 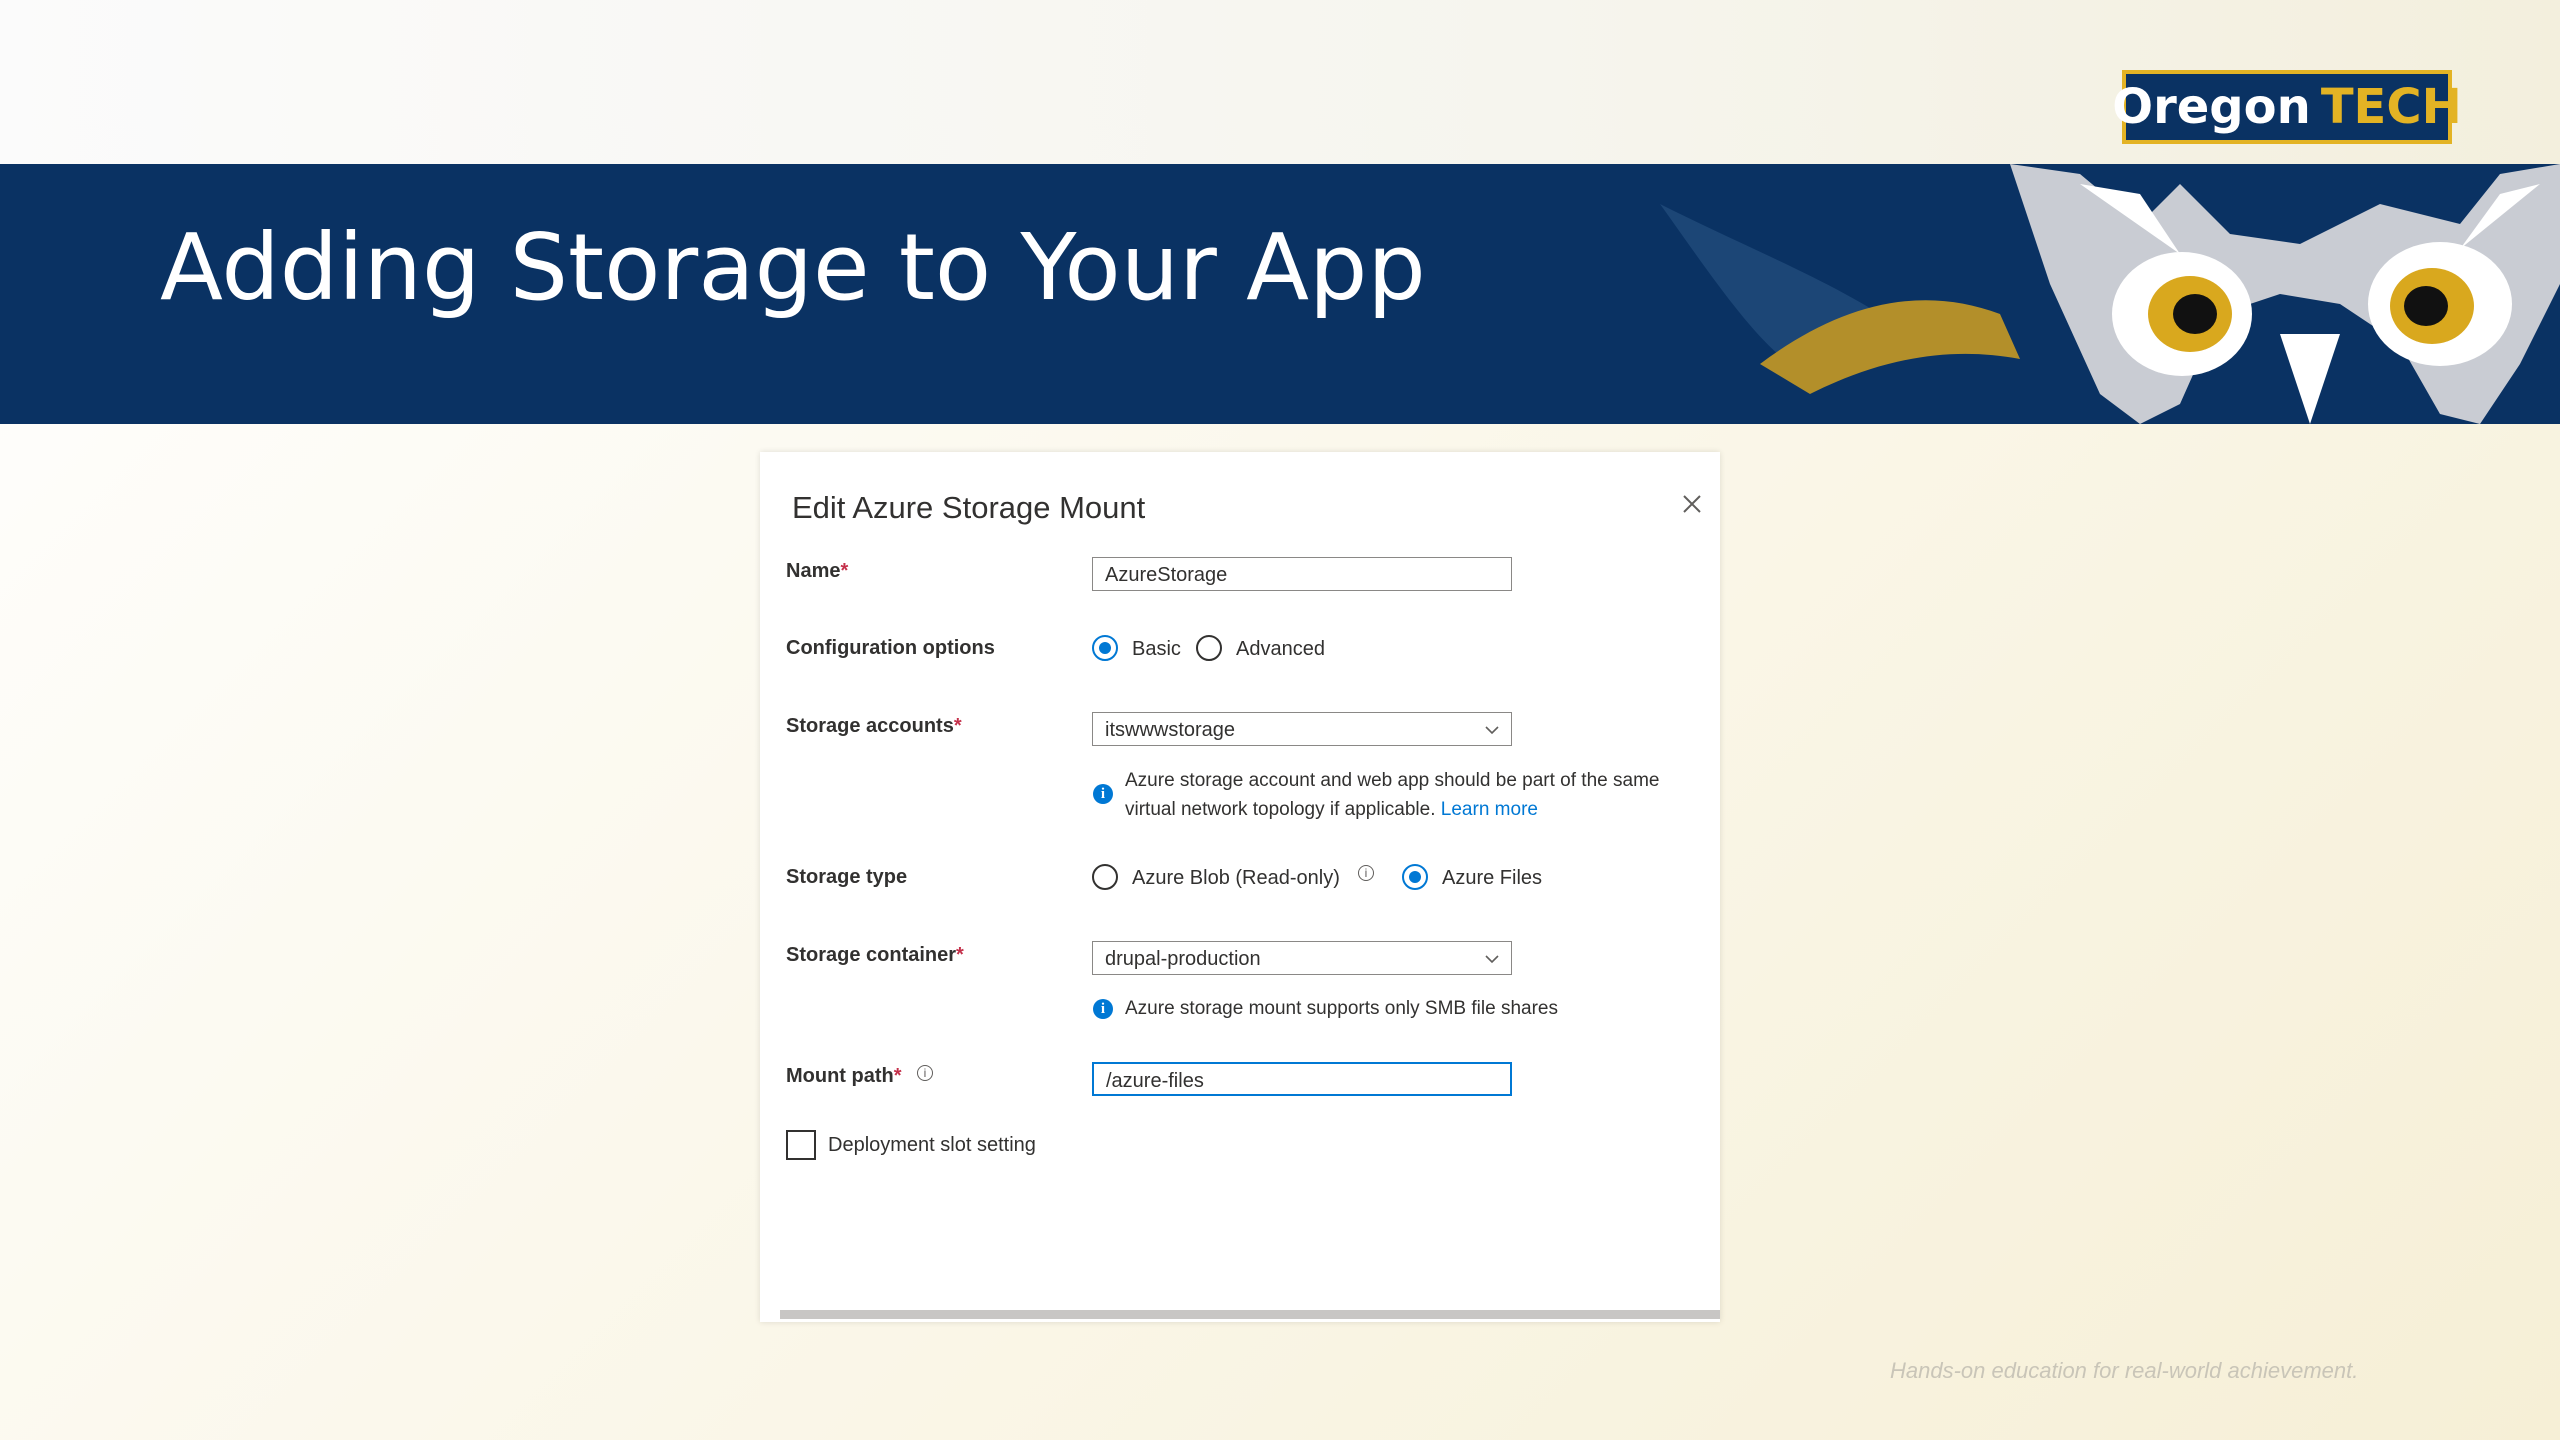 I want to click on deployment-slot-label: Deployment slot setting, so click(x=932, y=1145).